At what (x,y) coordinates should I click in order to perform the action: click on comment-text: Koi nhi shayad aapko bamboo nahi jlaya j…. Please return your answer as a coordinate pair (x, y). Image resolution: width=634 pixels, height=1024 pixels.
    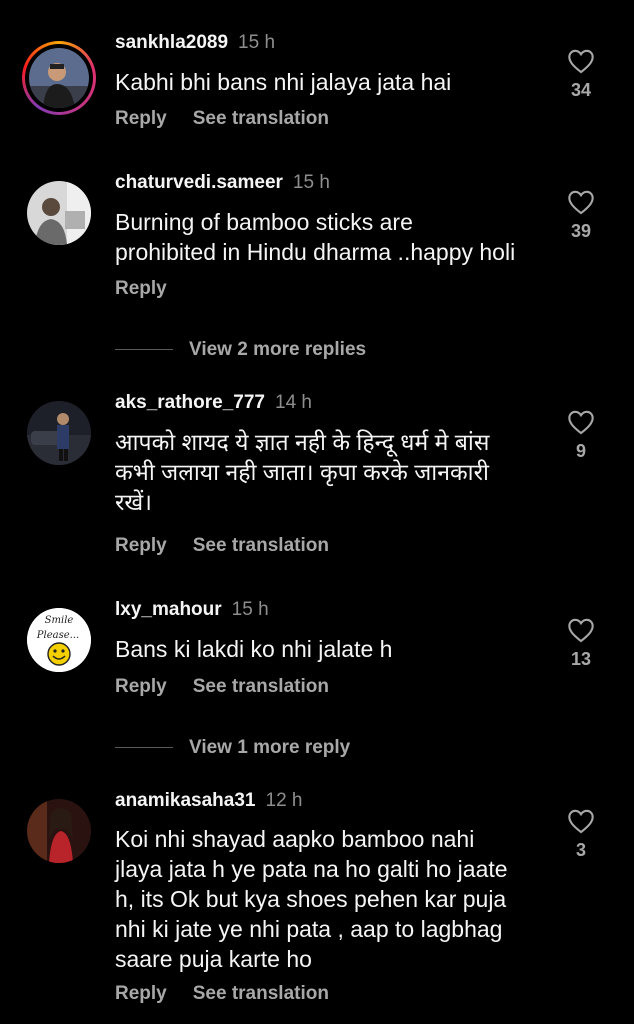
    Looking at the image, I should click on (311, 899).